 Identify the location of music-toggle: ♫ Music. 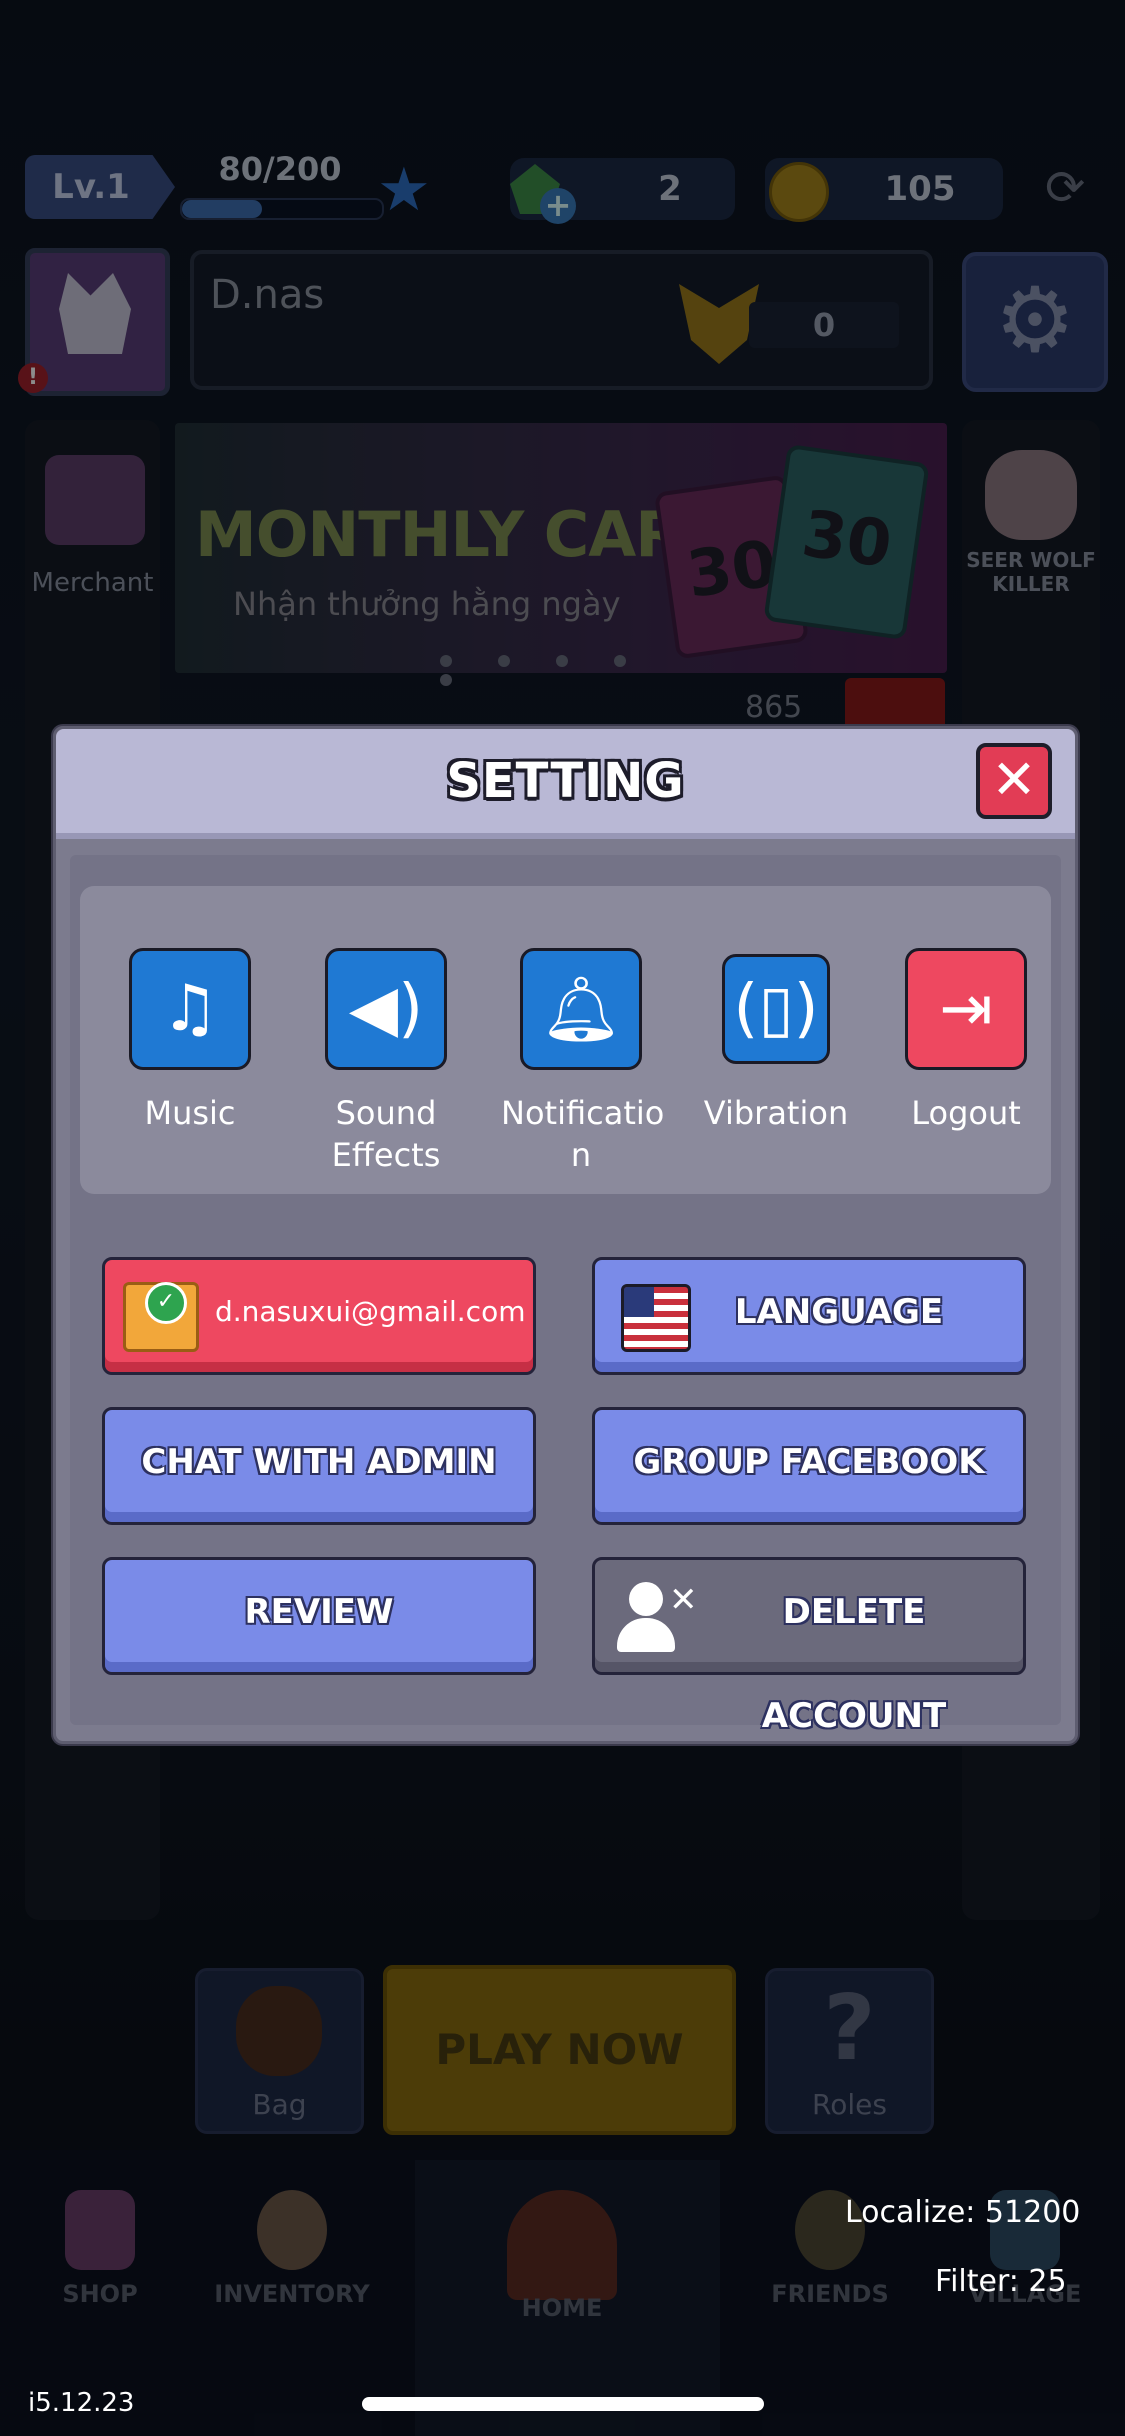
(190, 1041).